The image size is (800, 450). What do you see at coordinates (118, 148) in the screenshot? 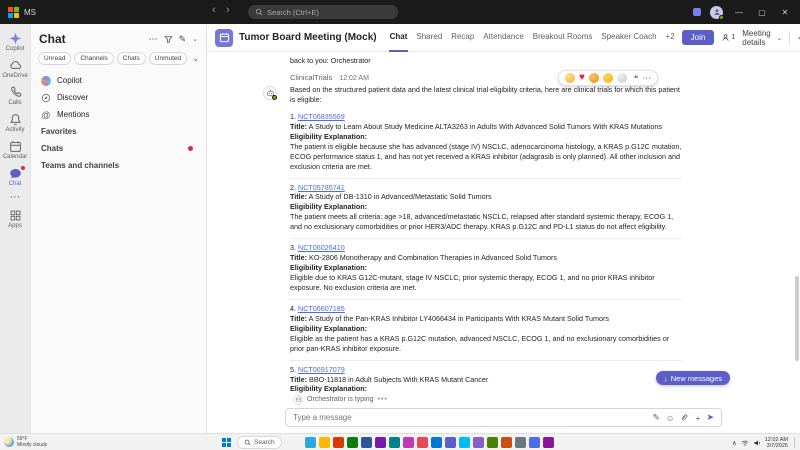
I see `section-chats: Chats` at bounding box center [118, 148].